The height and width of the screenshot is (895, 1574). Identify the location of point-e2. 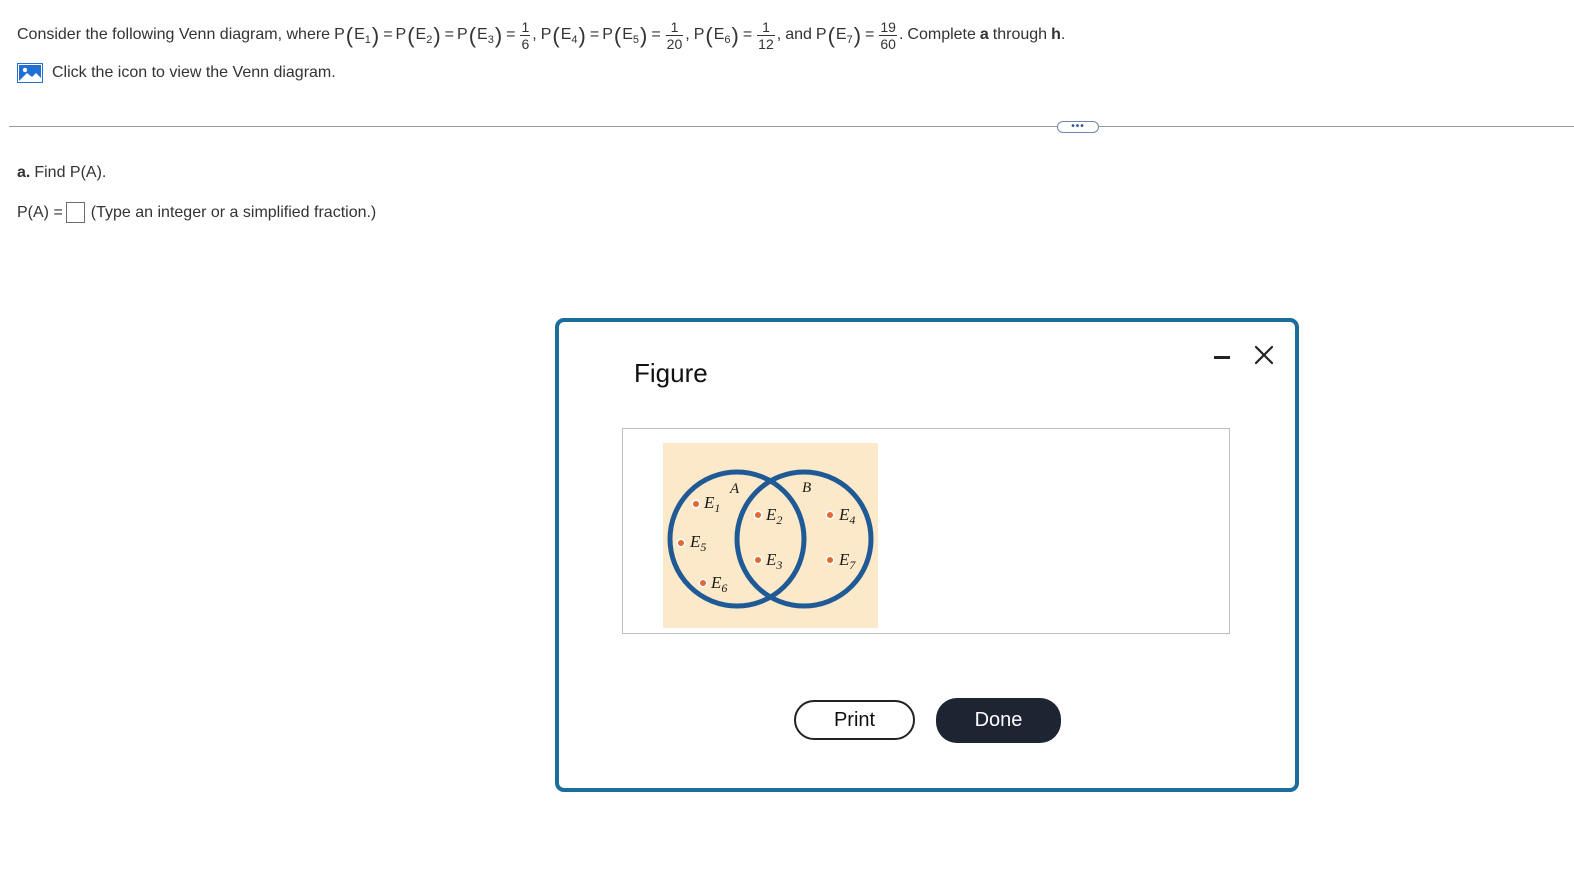
(758, 515).